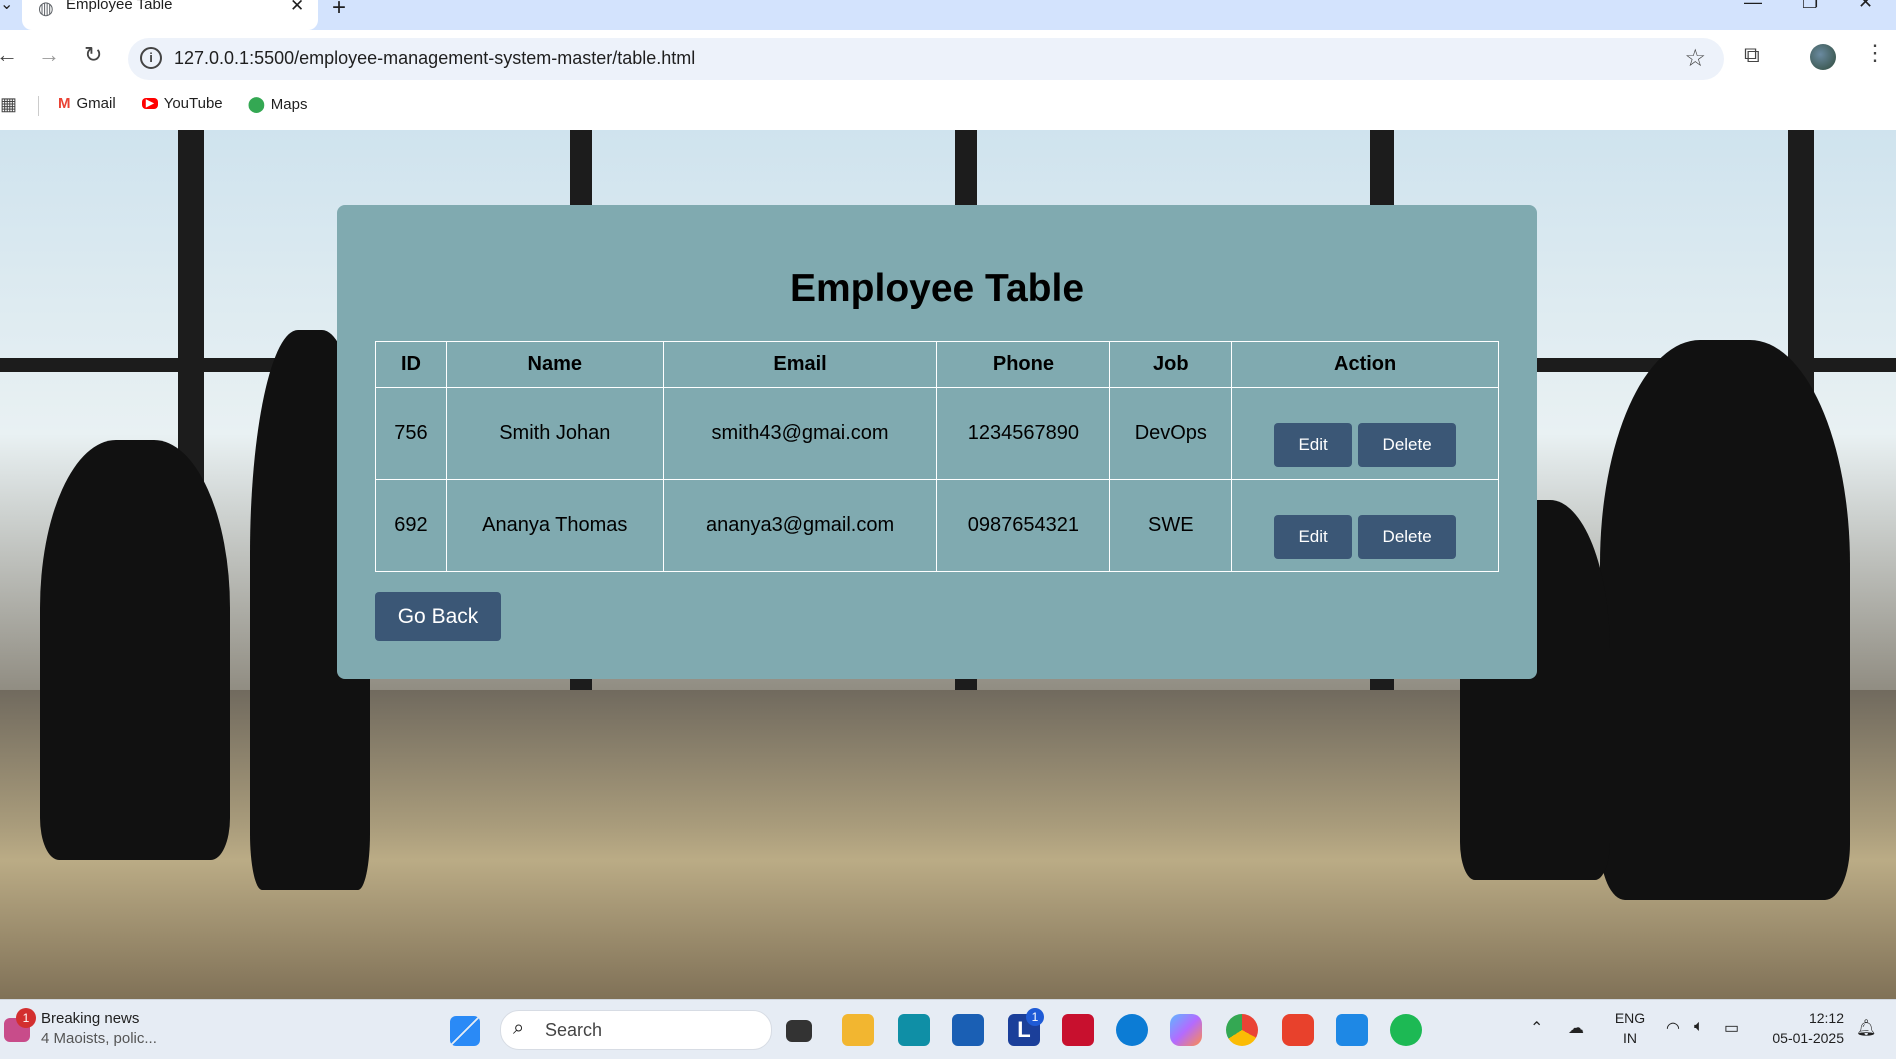 Image resolution: width=1896 pixels, height=1059 pixels. What do you see at coordinates (1298, 1030) in the screenshot?
I see `wps-icon` at bounding box center [1298, 1030].